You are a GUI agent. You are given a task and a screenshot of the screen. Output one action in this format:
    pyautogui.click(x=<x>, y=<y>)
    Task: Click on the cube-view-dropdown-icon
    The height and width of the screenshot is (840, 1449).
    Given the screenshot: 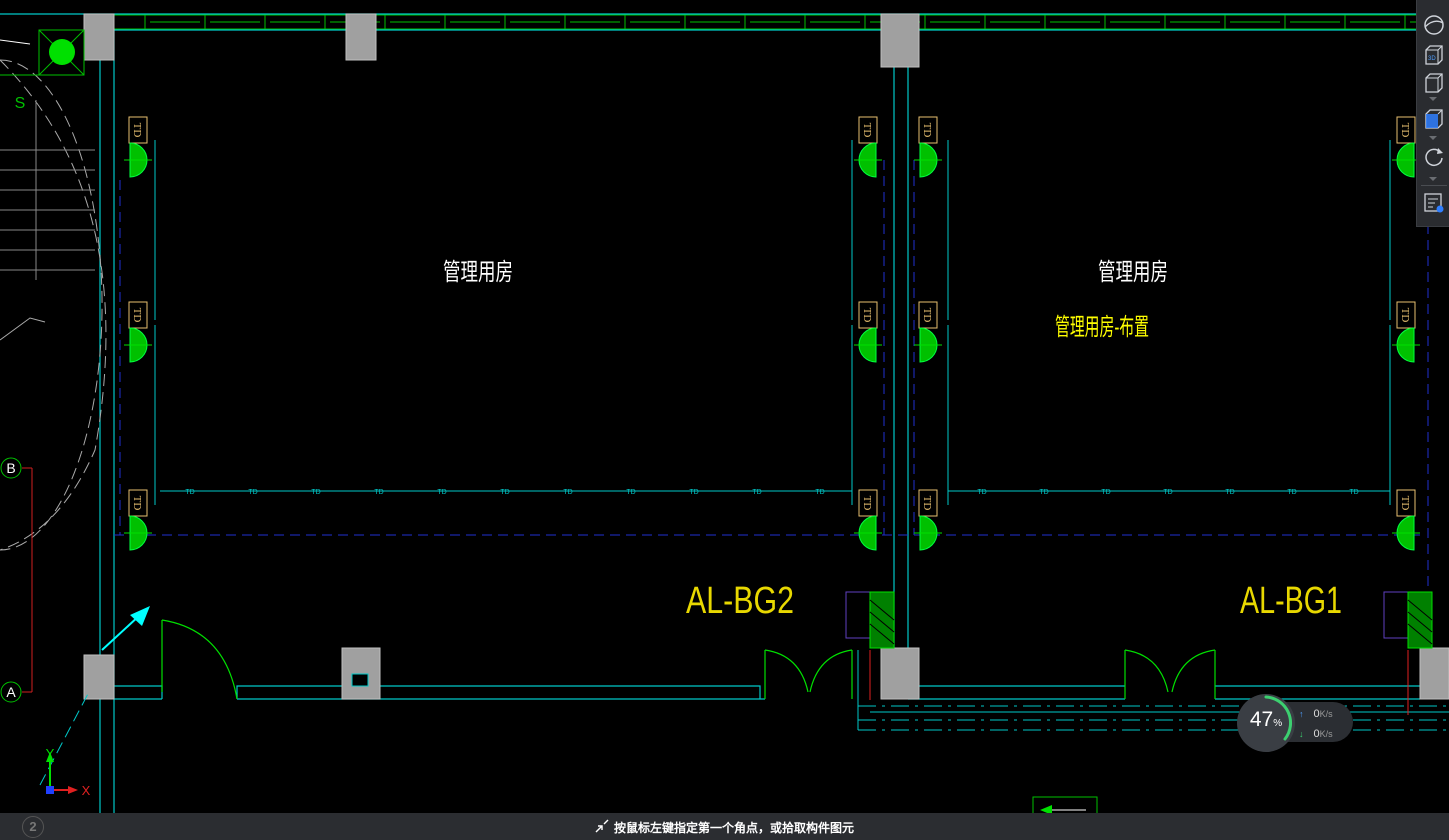 What is the action you would take?
    pyautogui.click(x=1433, y=138)
    